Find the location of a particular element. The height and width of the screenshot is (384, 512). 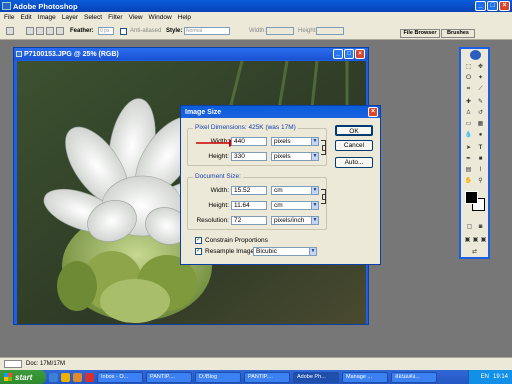

eyedropper-icon: ⌇ is located at coordinates (480, 170).